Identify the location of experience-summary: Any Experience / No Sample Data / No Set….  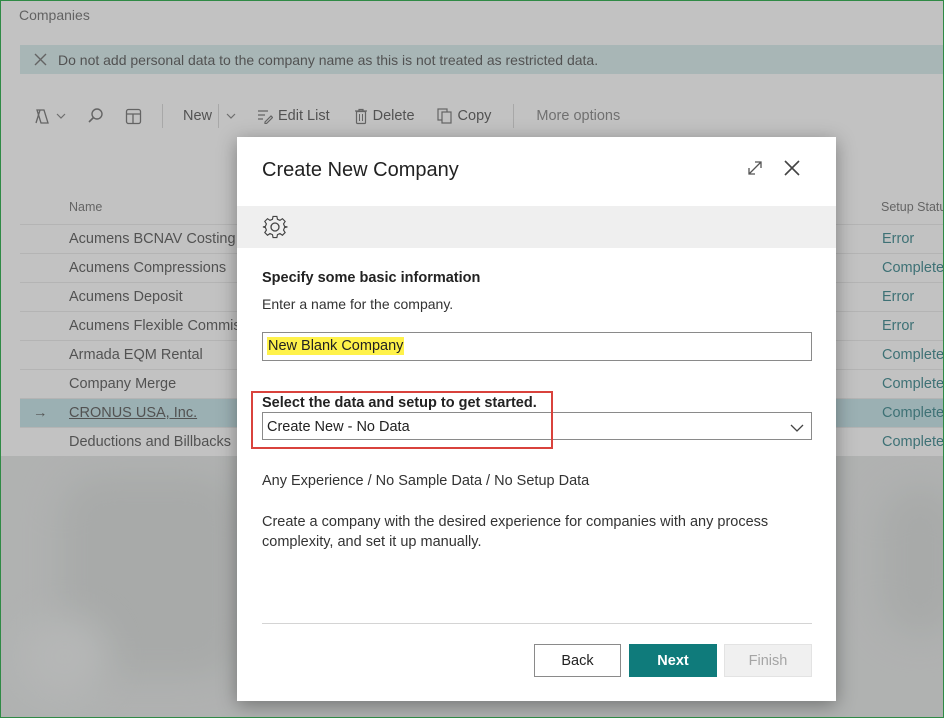
(426, 481).